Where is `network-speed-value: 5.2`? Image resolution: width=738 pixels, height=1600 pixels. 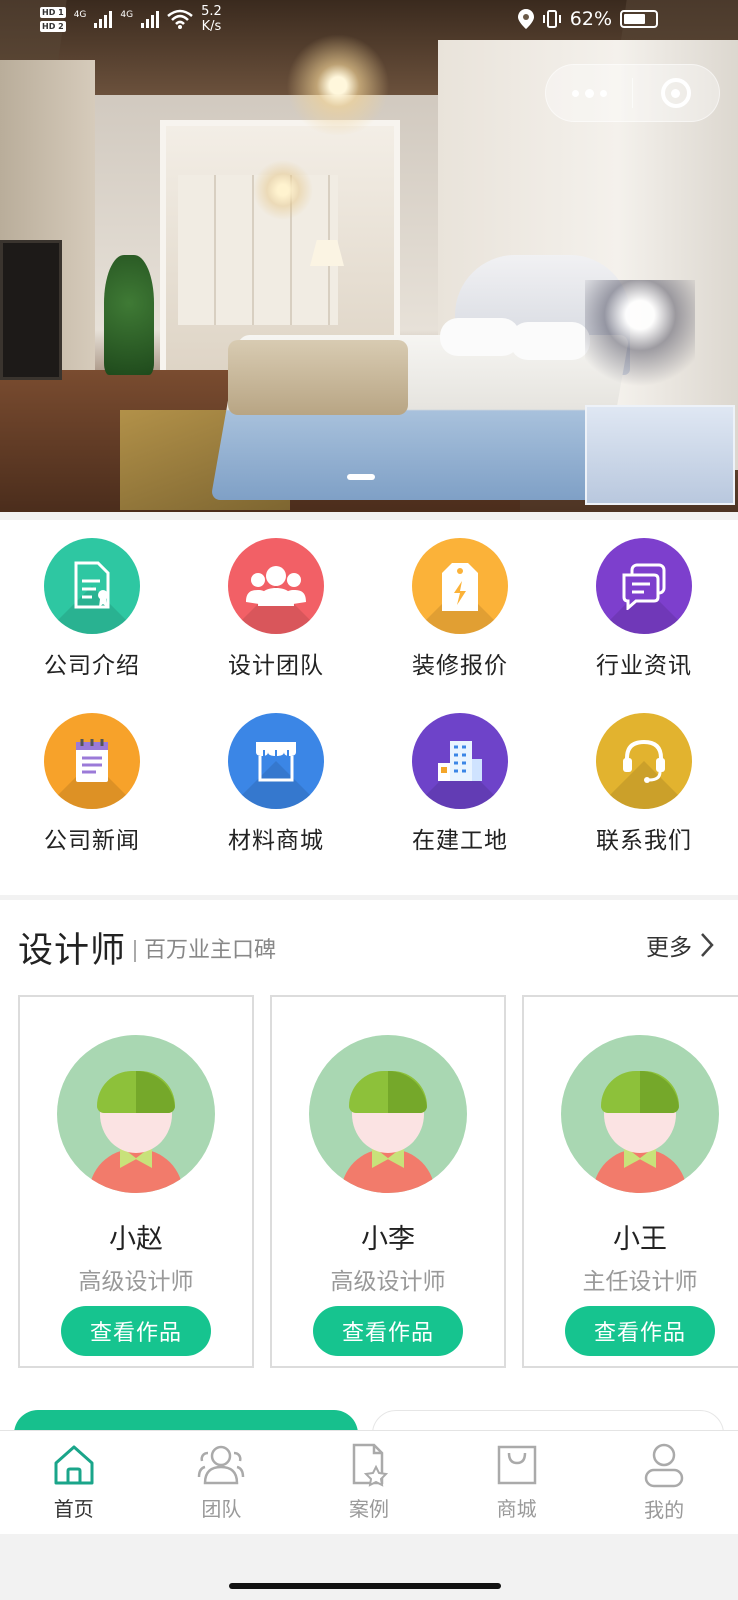
network-speed-value: 5.2 is located at coordinates (211, 11).